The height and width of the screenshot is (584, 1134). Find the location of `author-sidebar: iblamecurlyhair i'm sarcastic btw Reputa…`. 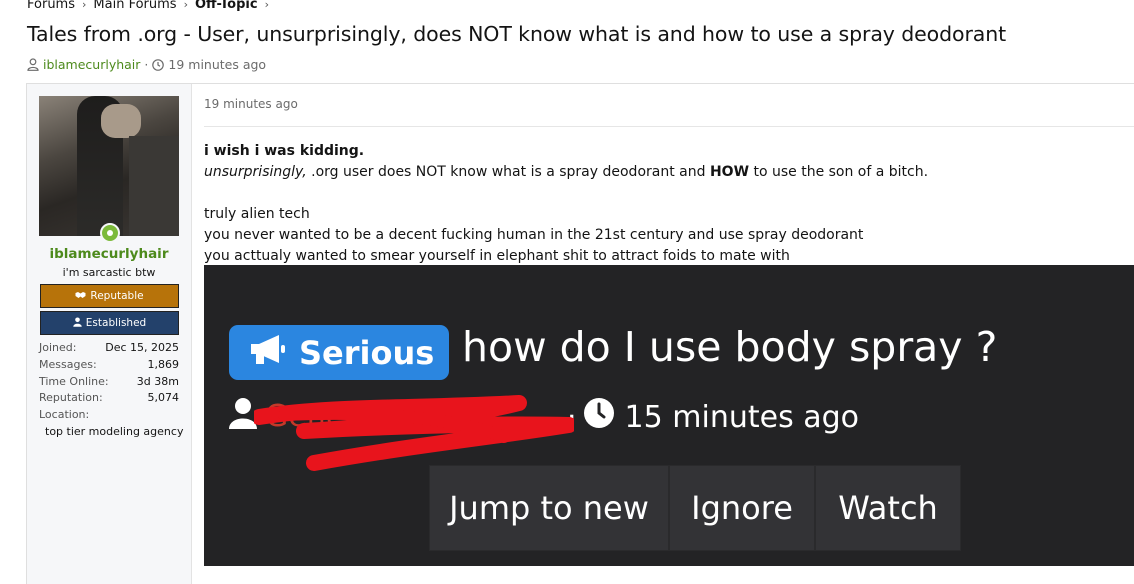

author-sidebar: iblamecurlyhair i'm sarcastic btw Reputa… is located at coordinates (109, 334).